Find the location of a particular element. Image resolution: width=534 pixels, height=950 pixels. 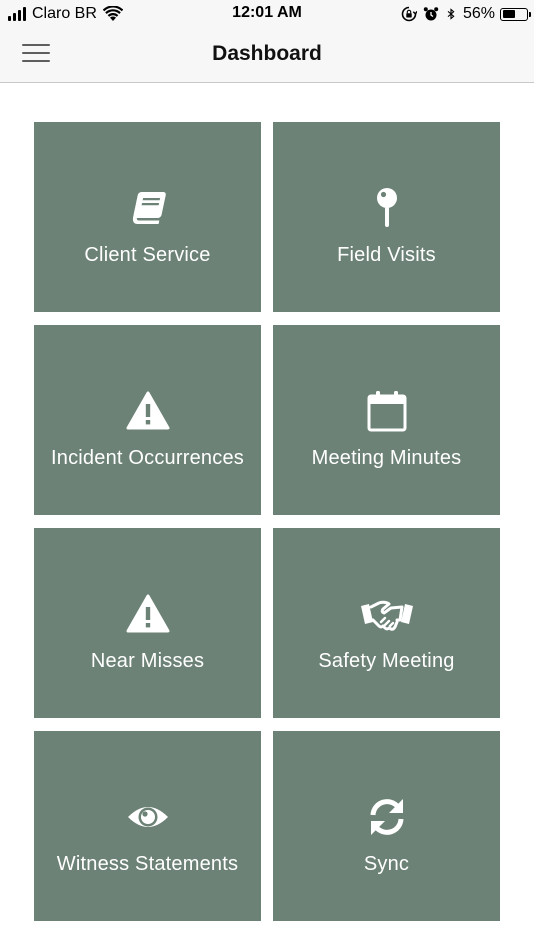

eye-icon is located at coordinates (148, 817).